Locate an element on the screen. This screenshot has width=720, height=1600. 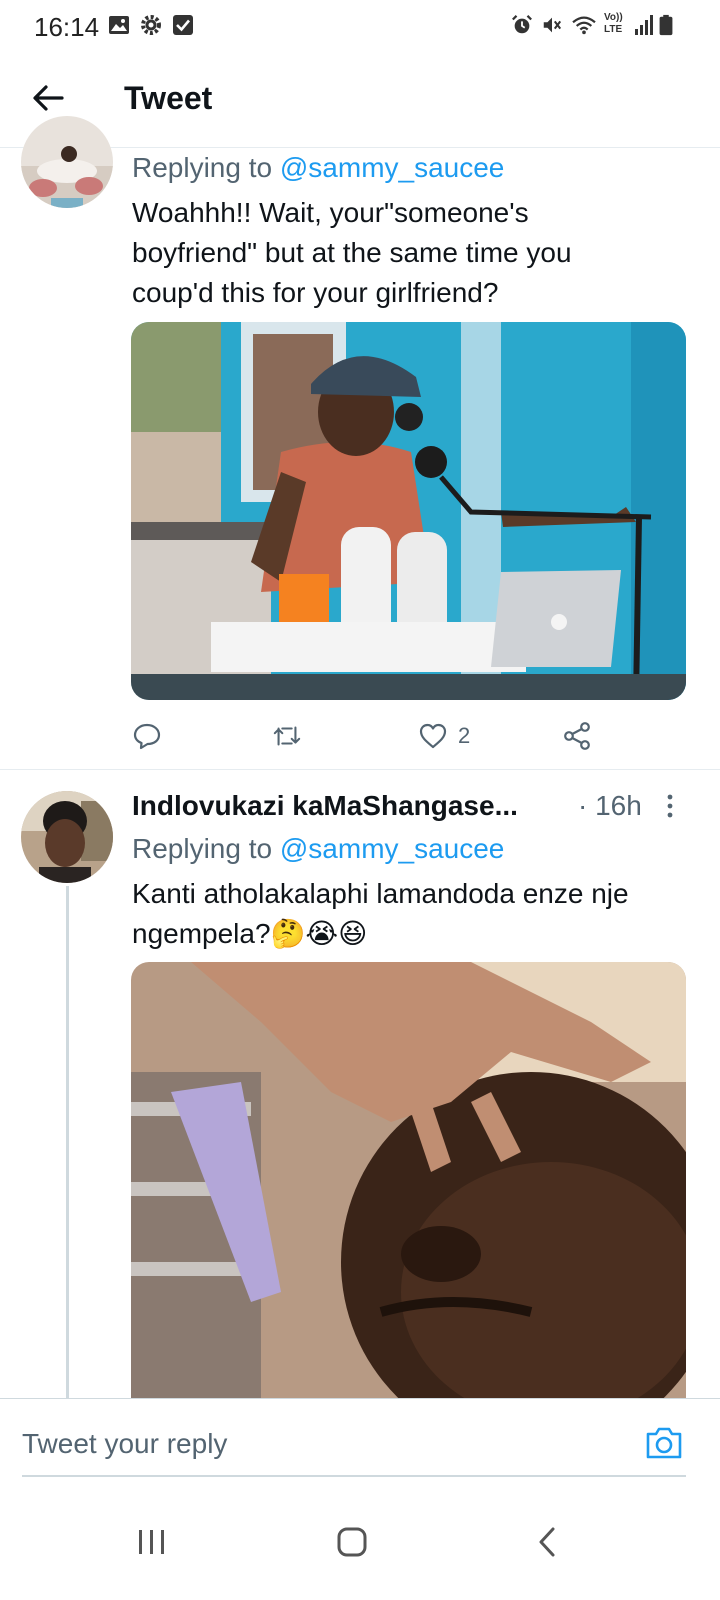
home-button is located at coordinates (352, 1542).